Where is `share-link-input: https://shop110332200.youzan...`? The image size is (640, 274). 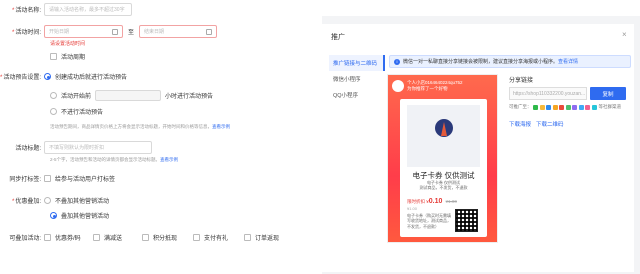 share-link-input: https://shop110332200.youzan... is located at coordinates (548, 93).